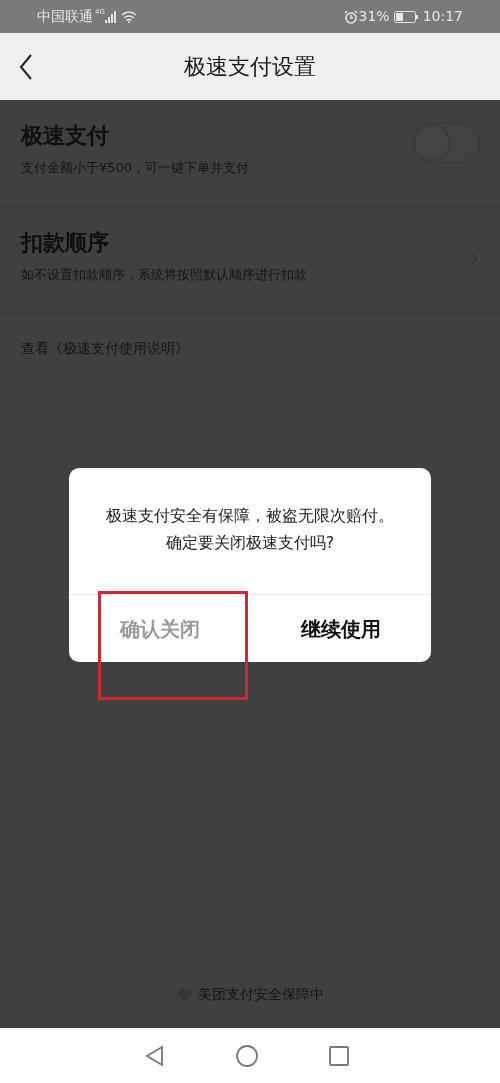  What do you see at coordinates (339, 1055) in the screenshot?
I see `recents-icon` at bounding box center [339, 1055].